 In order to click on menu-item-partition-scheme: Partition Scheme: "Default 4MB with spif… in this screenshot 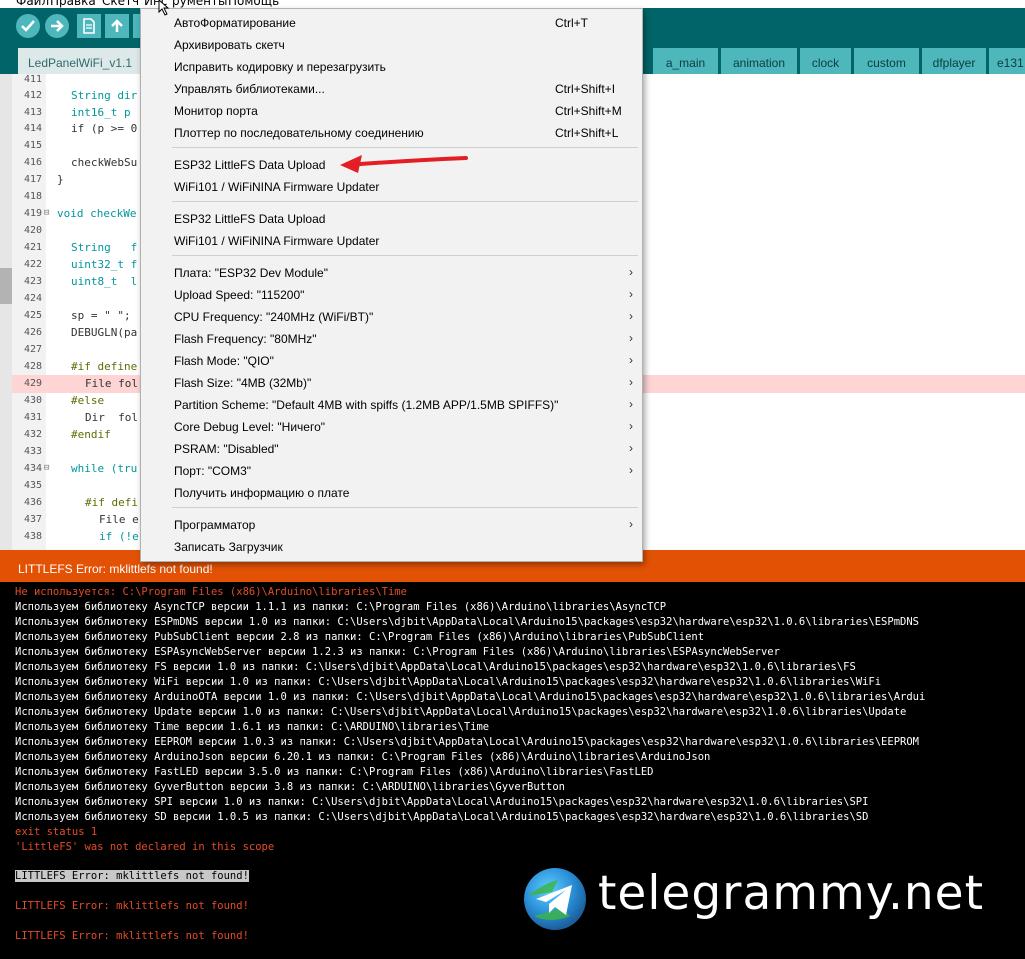, I will do `click(391, 405)`.